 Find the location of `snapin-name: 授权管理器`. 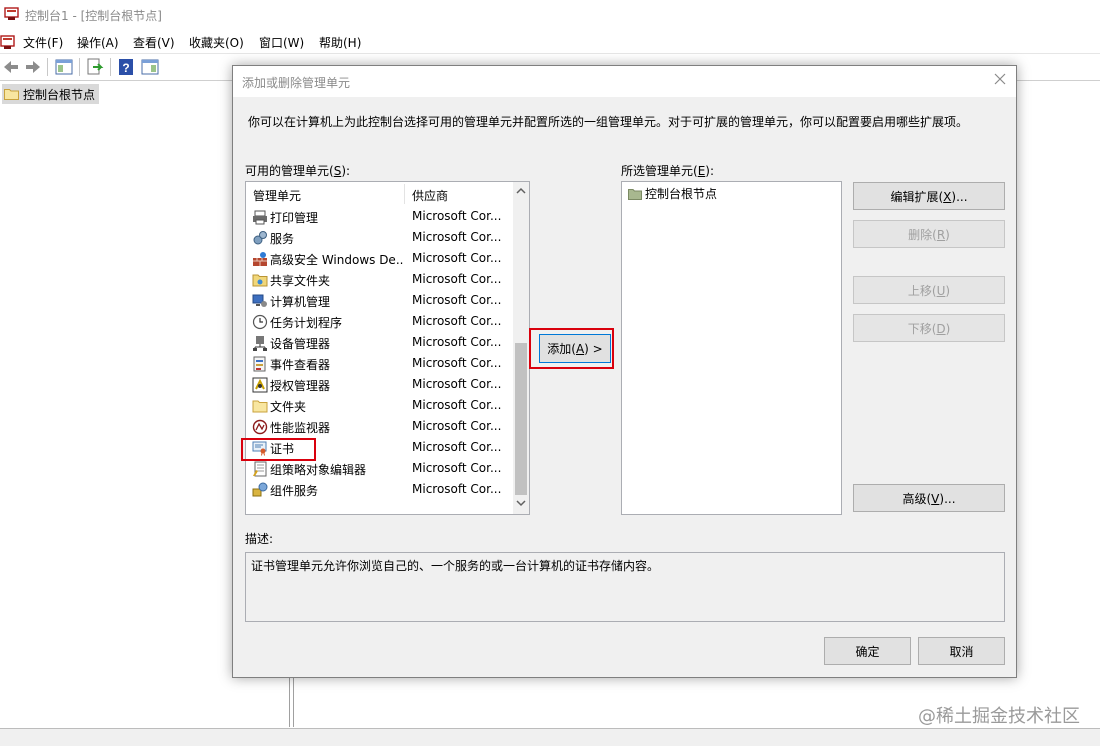

snapin-name: 授权管理器 is located at coordinates (300, 386).